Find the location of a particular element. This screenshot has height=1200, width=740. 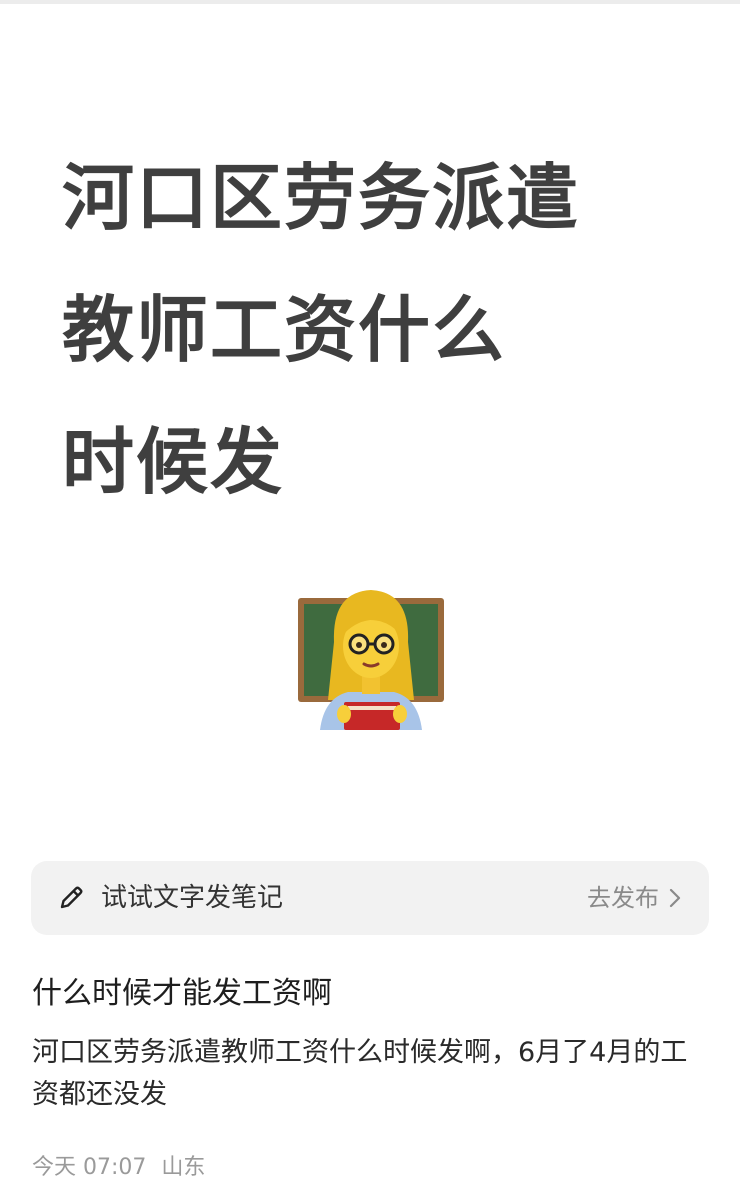

pencil-icon is located at coordinates (71, 897).